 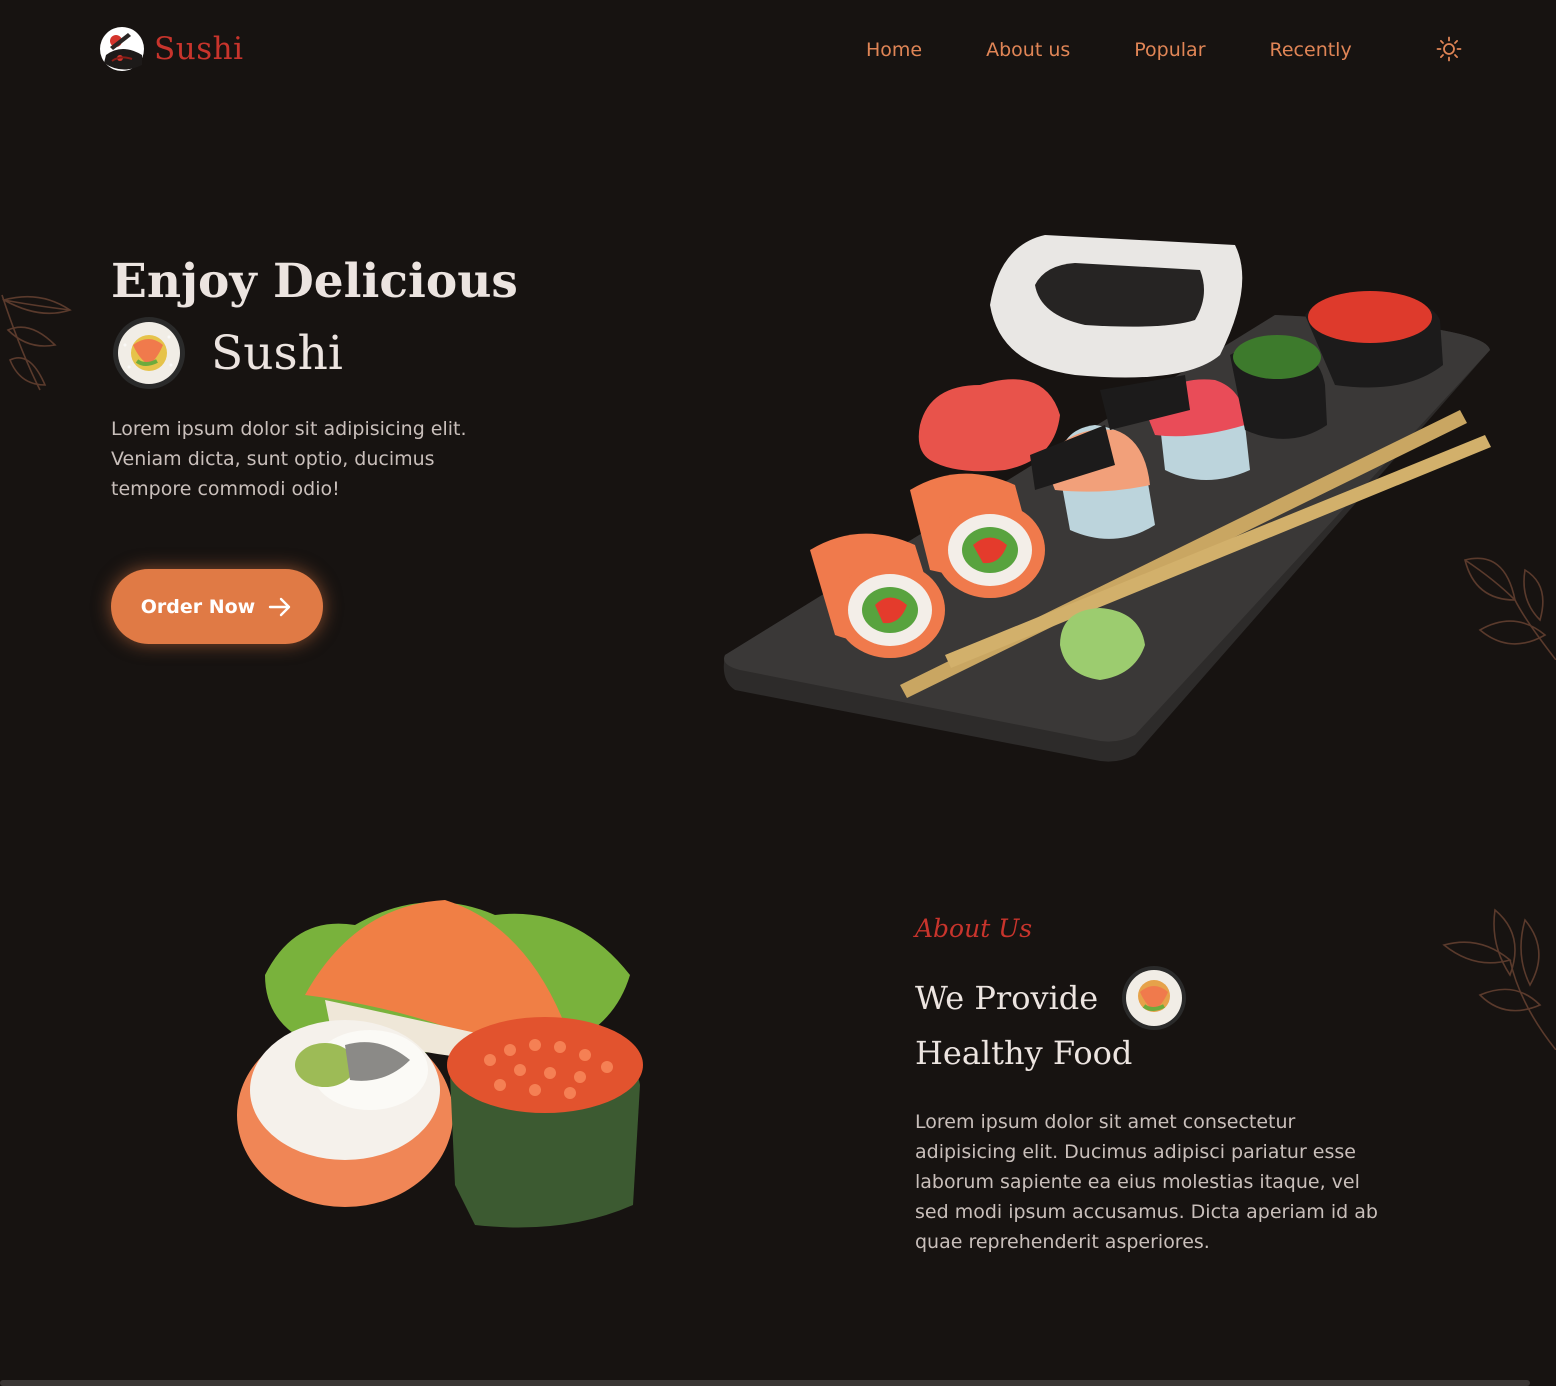 What do you see at coordinates (440, 1064) in the screenshot?
I see `sushi-combo-image` at bounding box center [440, 1064].